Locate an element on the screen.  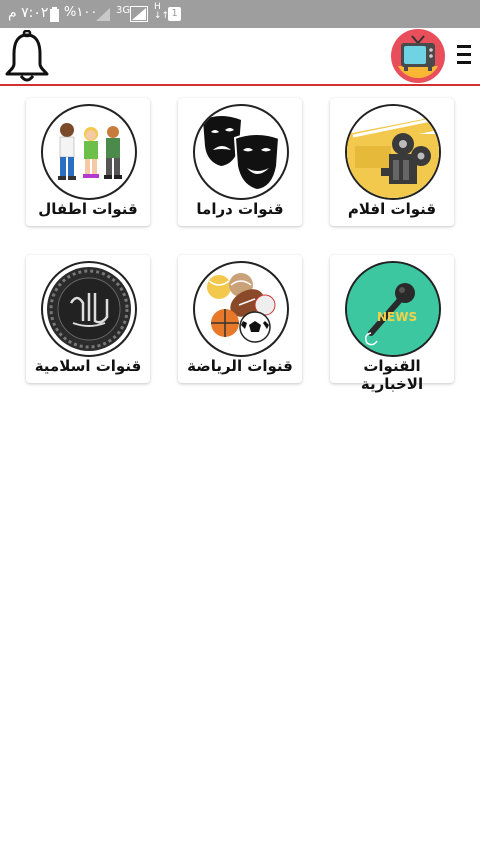
category-label: قنوات اسلامية is located at coordinates (88, 366).